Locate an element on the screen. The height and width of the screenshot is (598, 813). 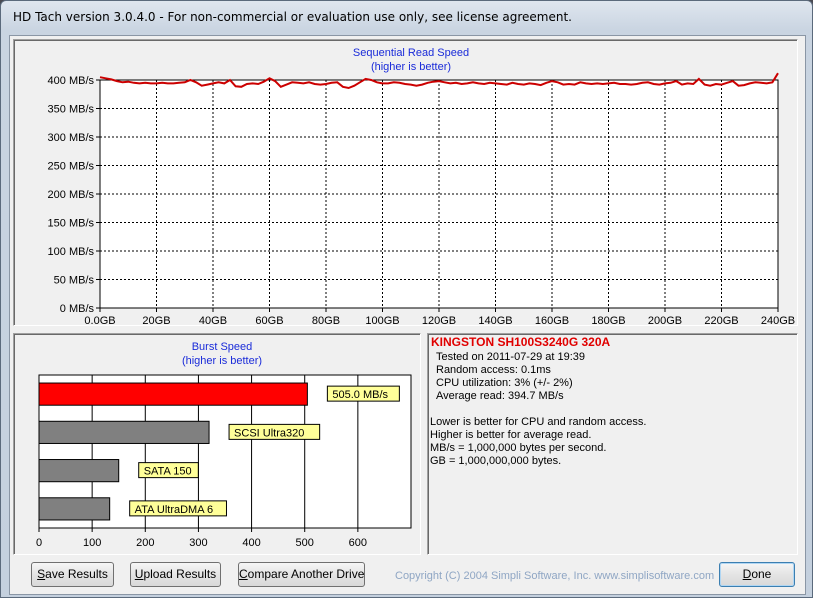
burst-x-tick-label: 0 is located at coordinates (39, 543).